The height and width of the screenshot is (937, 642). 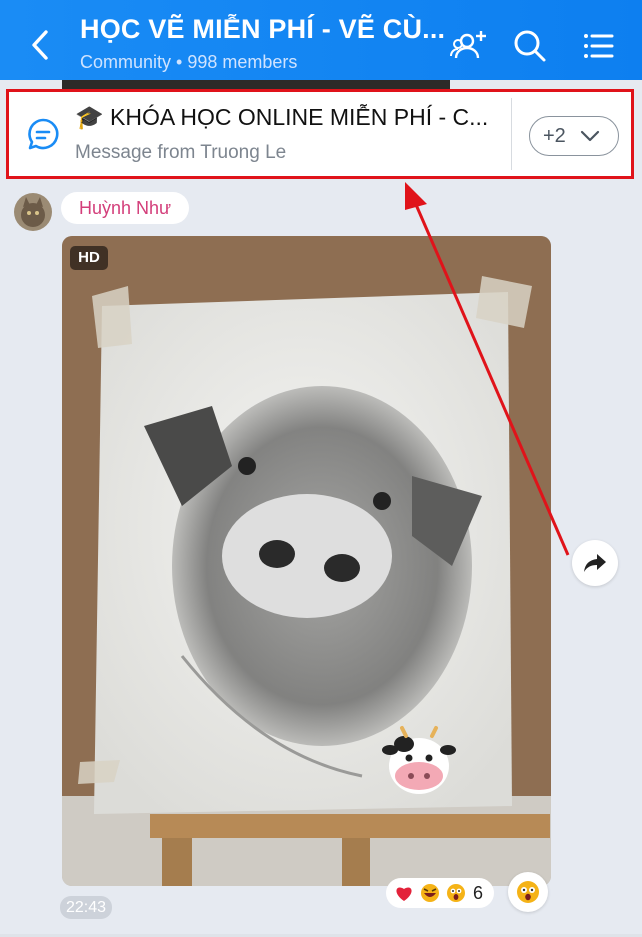 What do you see at coordinates (590, 136) in the screenshot?
I see `chevron-down-icon` at bounding box center [590, 136].